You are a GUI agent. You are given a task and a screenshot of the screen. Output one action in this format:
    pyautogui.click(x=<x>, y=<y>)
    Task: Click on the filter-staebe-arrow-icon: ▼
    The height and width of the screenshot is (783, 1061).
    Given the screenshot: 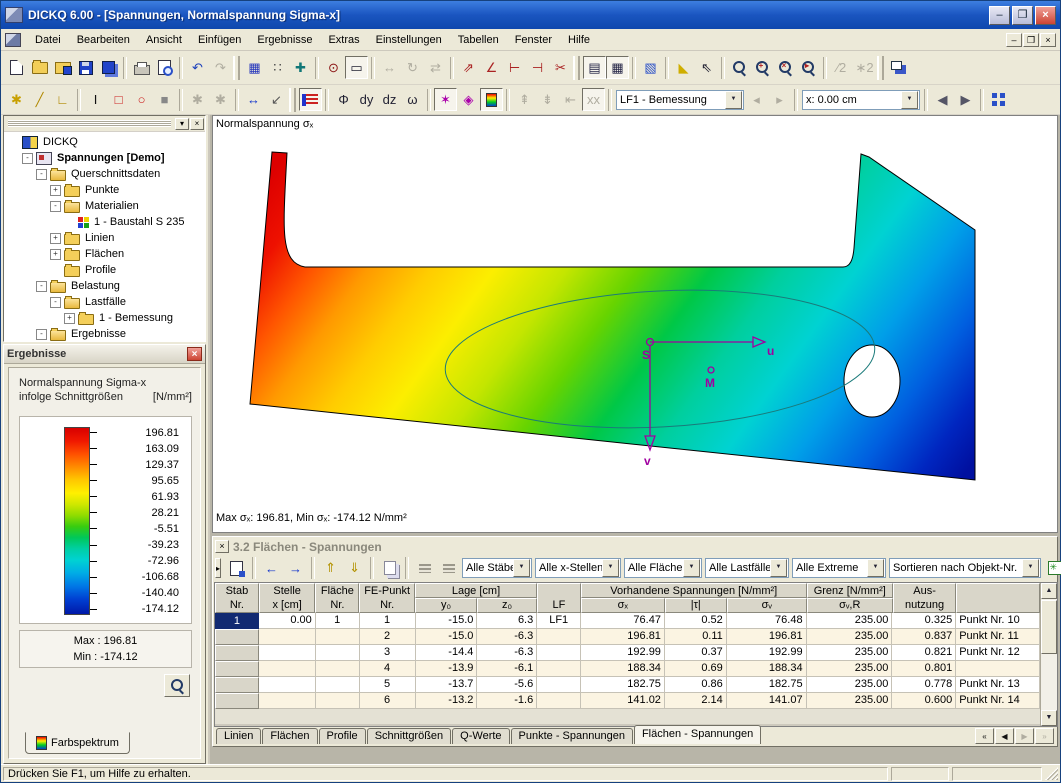 What is the action you would take?
    pyautogui.click(x=522, y=568)
    